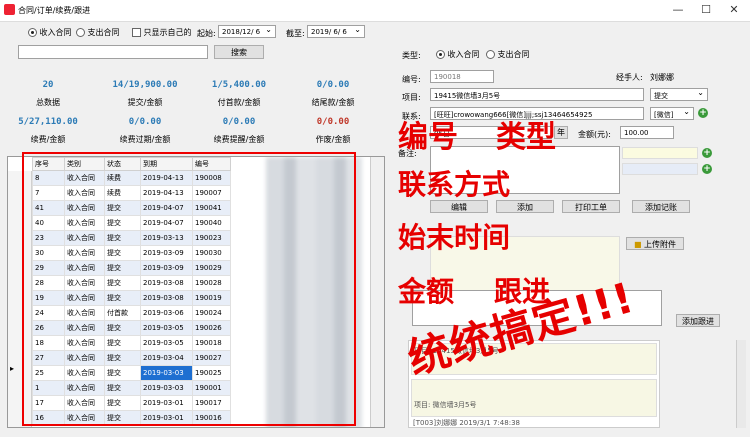 The image size is (750, 437). Describe the element at coordinates (706, 10) in the screenshot. I see `maximize-button: ☐` at that location.